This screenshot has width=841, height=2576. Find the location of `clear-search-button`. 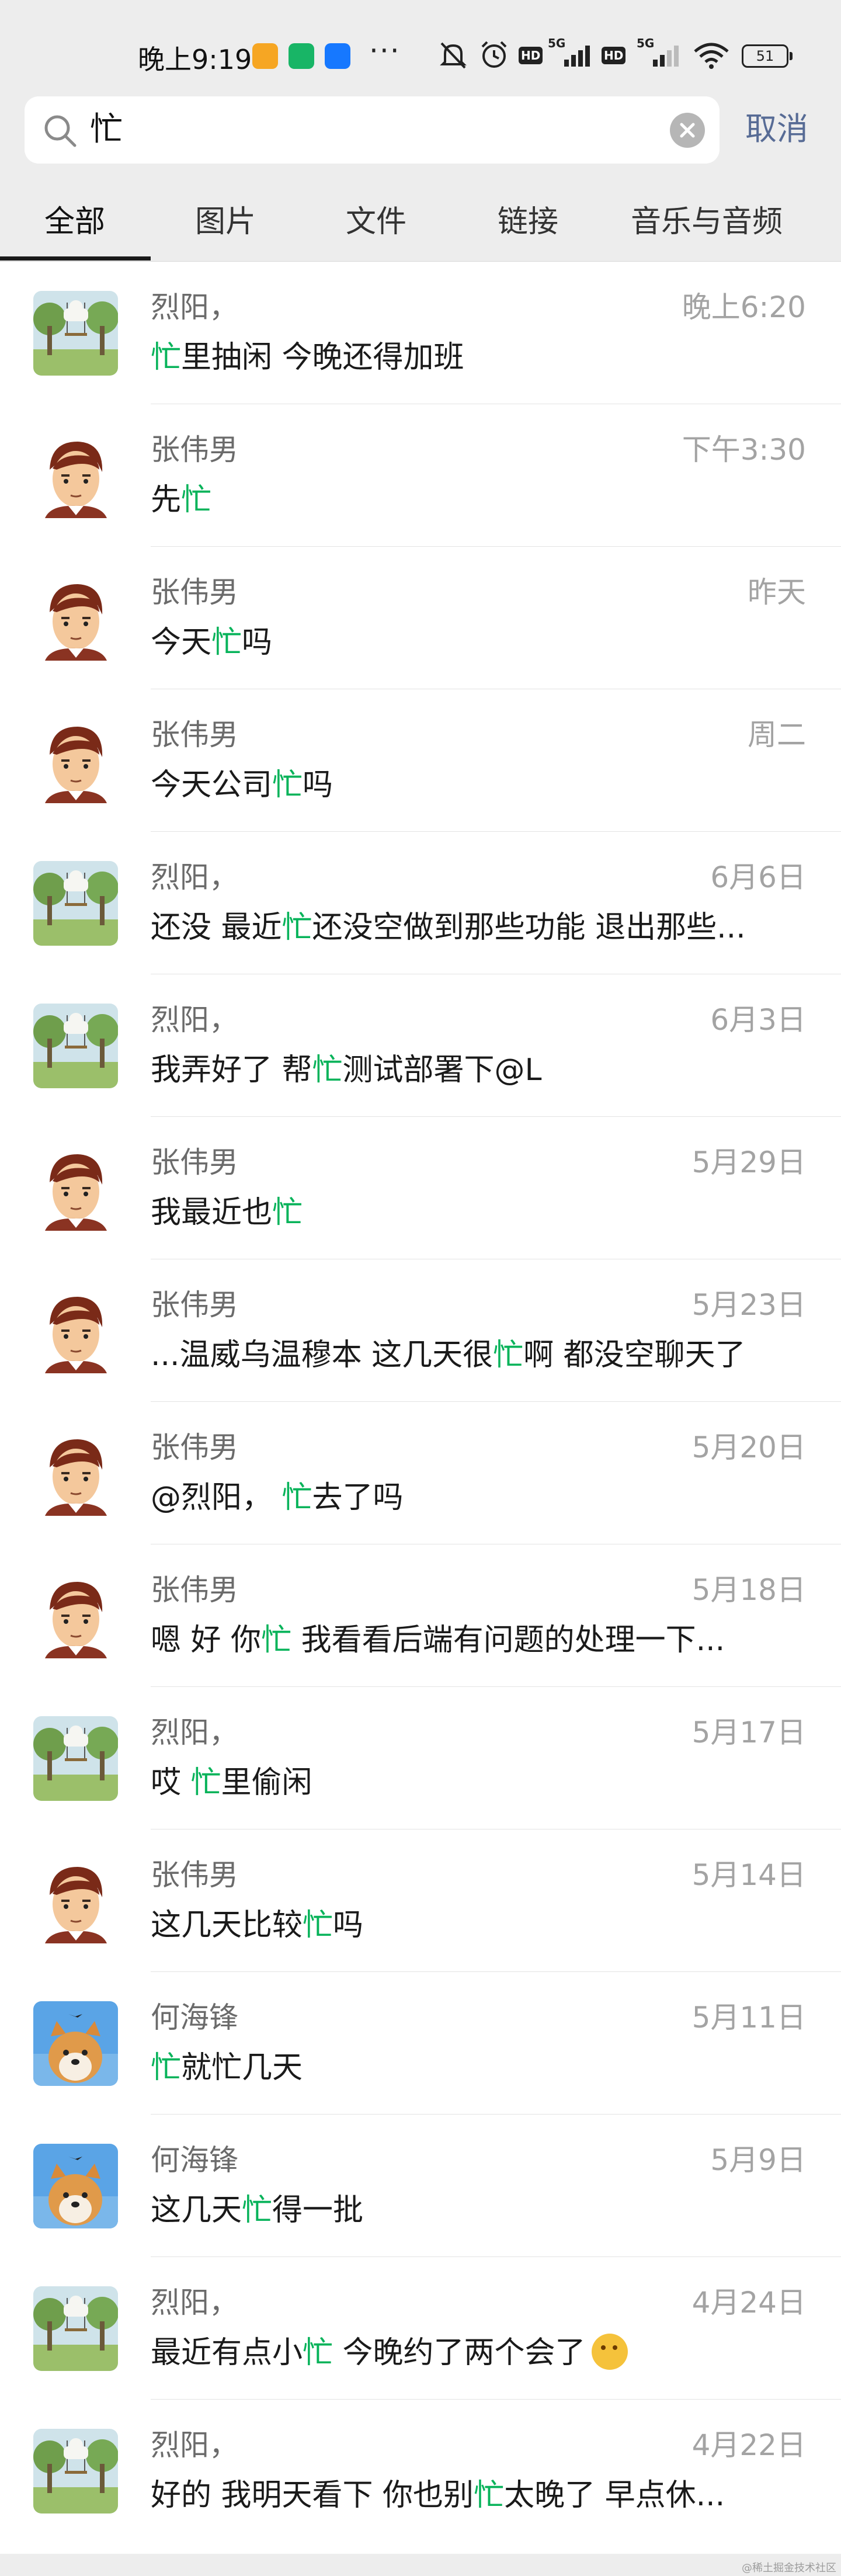

clear-search-button is located at coordinates (687, 130).